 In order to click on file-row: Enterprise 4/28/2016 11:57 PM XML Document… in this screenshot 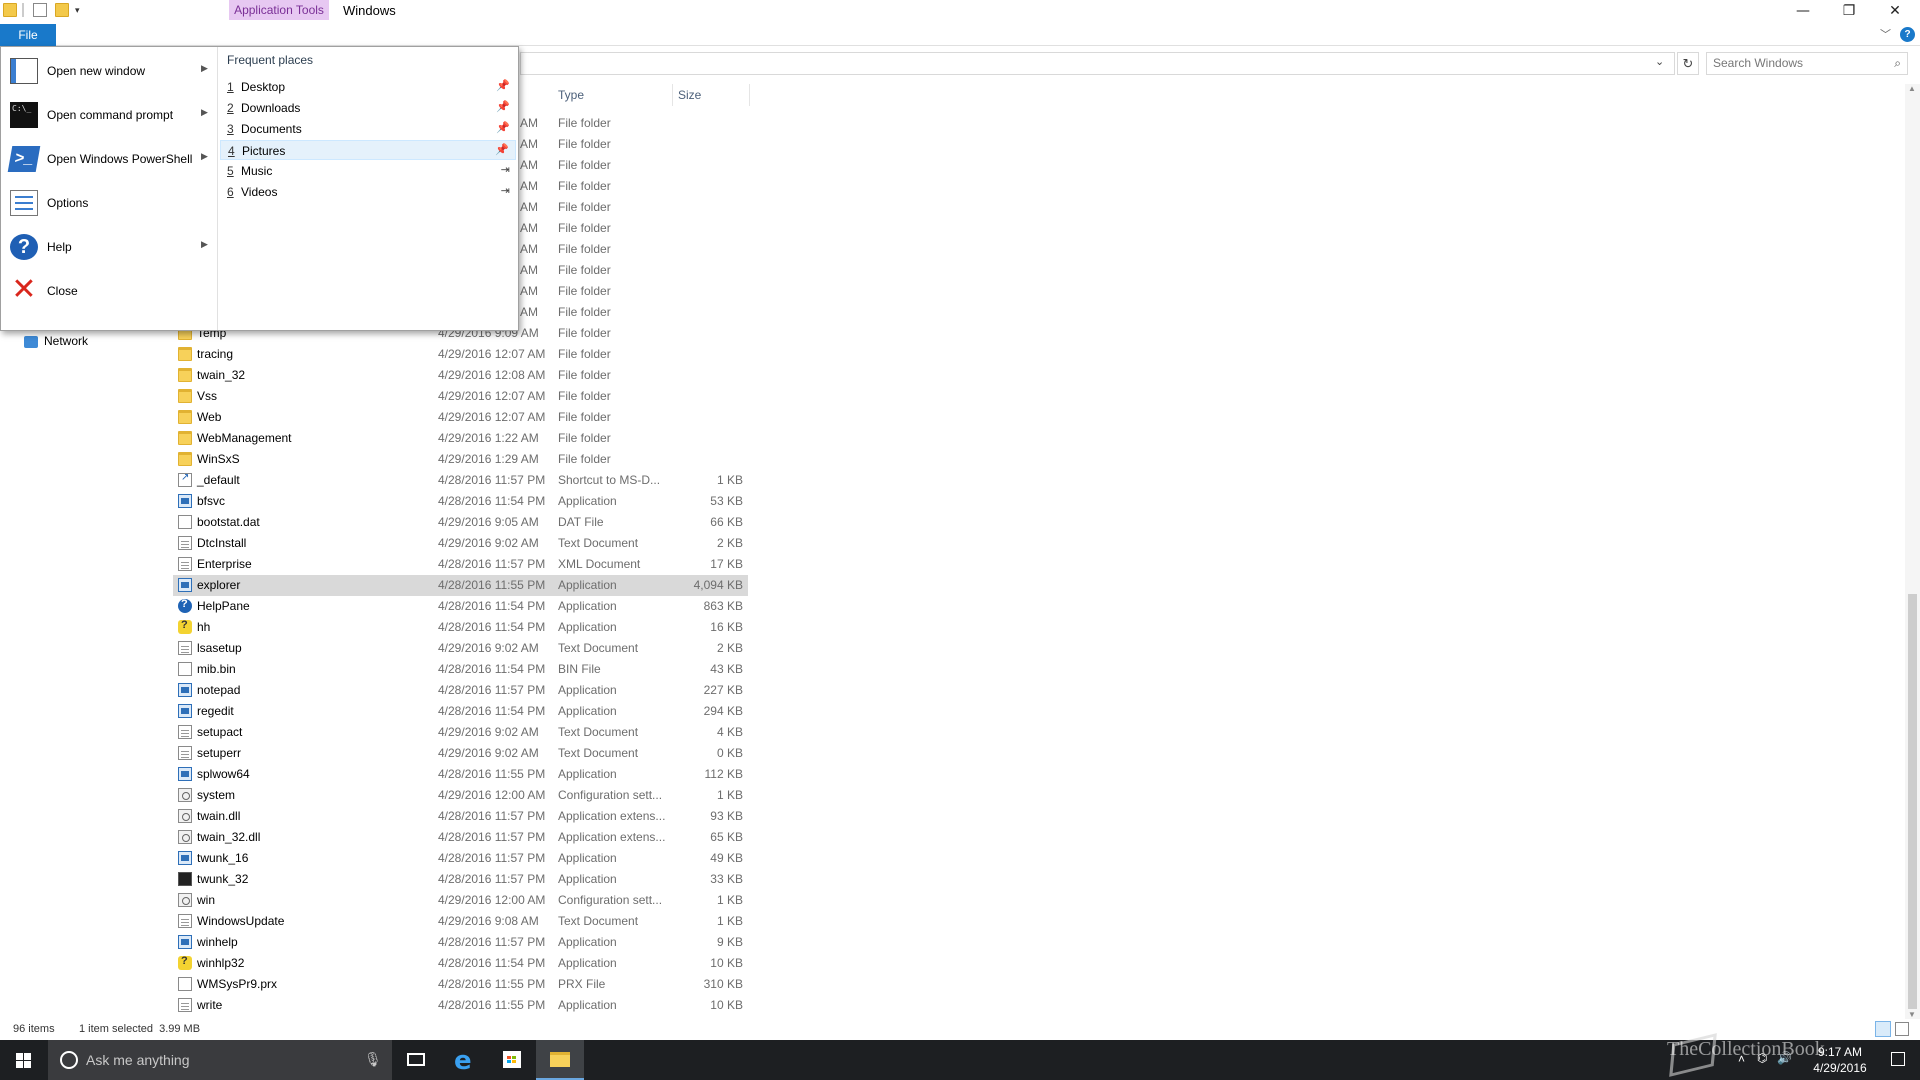, I will do `click(460, 564)`.